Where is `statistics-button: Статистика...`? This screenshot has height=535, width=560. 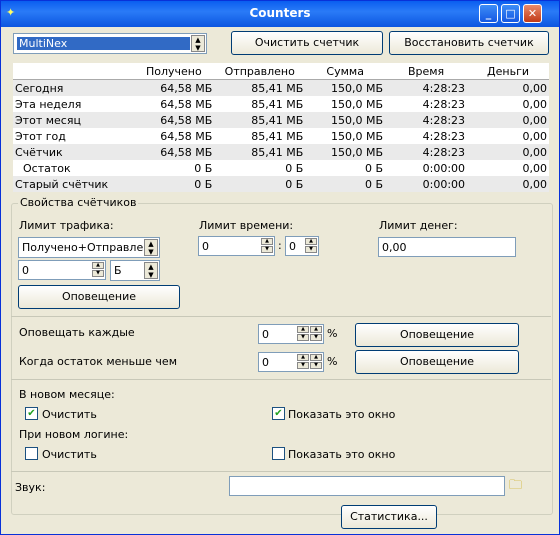
statistics-button: Статистика... is located at coordinates (389, 517).